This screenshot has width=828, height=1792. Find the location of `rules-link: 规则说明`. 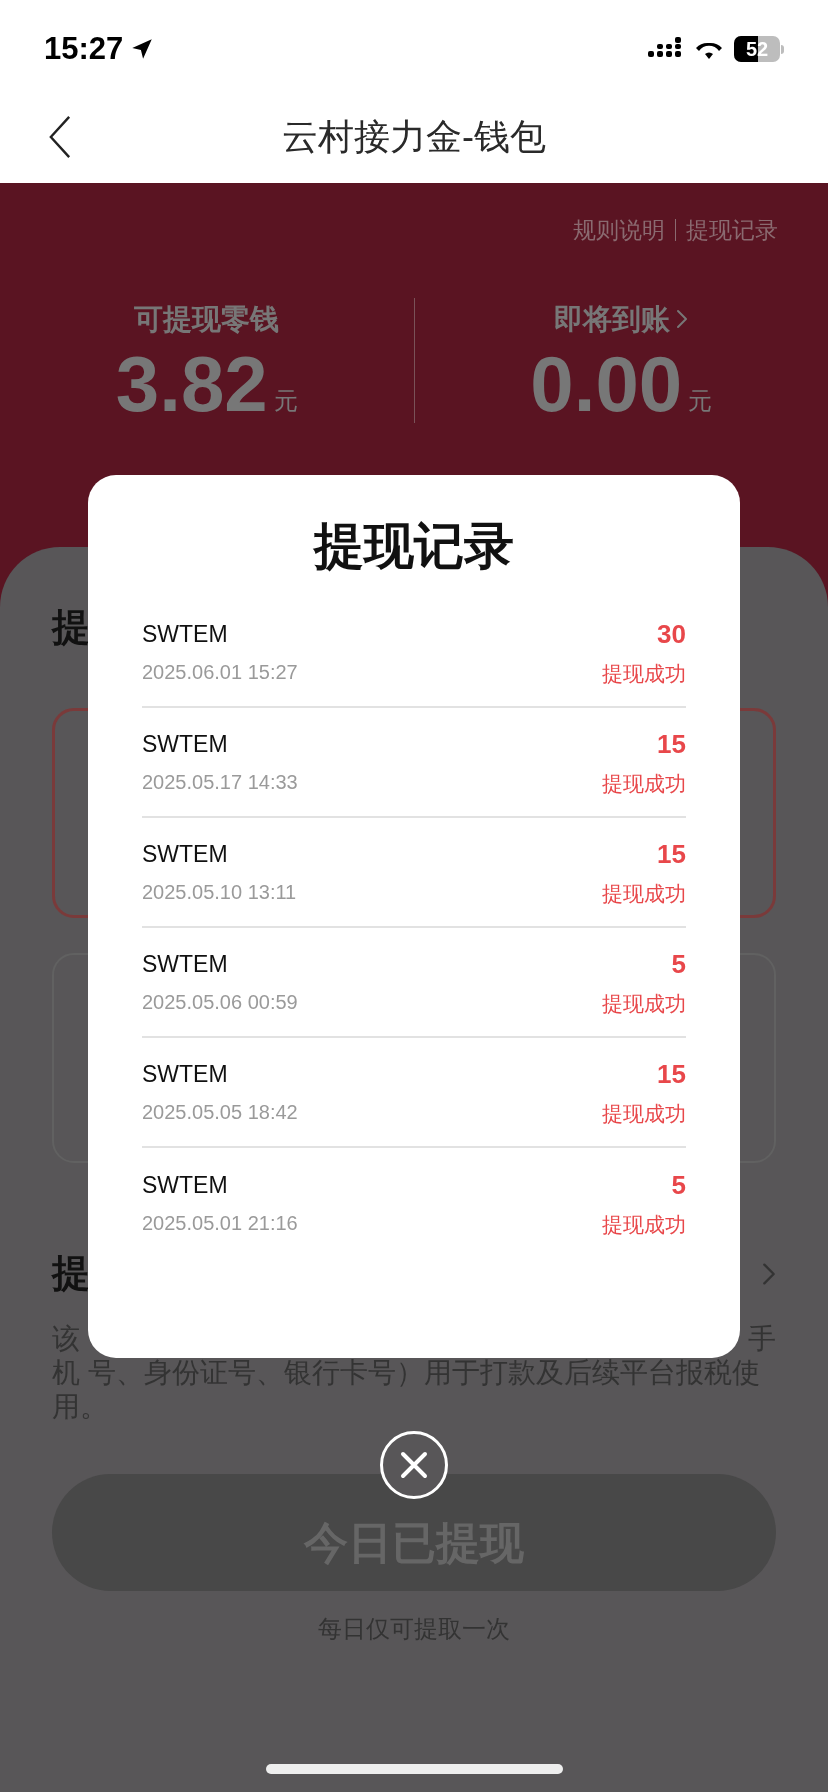

rules-link: 规则说明 is located at coordinates (619, 230).